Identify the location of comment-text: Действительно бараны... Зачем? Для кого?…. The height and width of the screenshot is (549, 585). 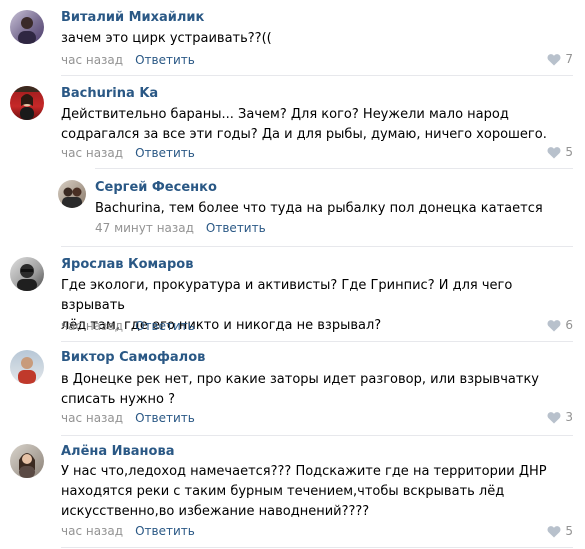
(304, 124).